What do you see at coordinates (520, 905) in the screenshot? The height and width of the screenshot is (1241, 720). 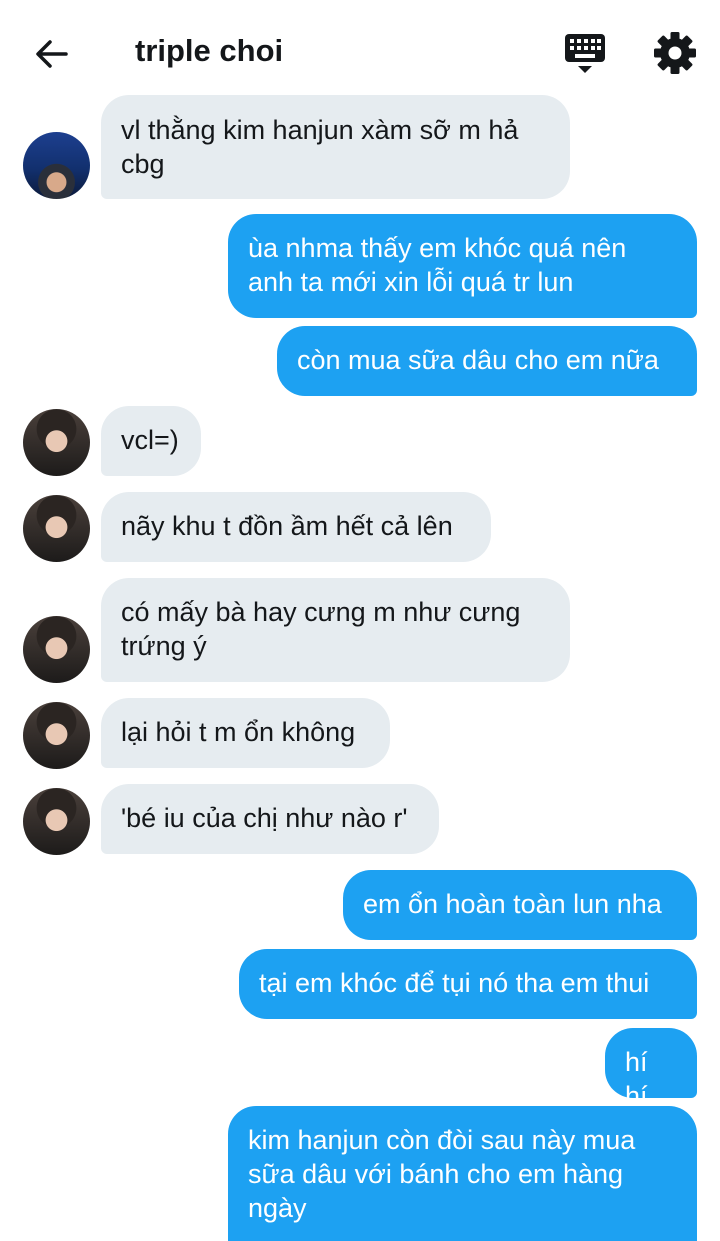 I see `message-outgoing: em ổn hoàn toàn lun nha` at bounding box center [520, 905].